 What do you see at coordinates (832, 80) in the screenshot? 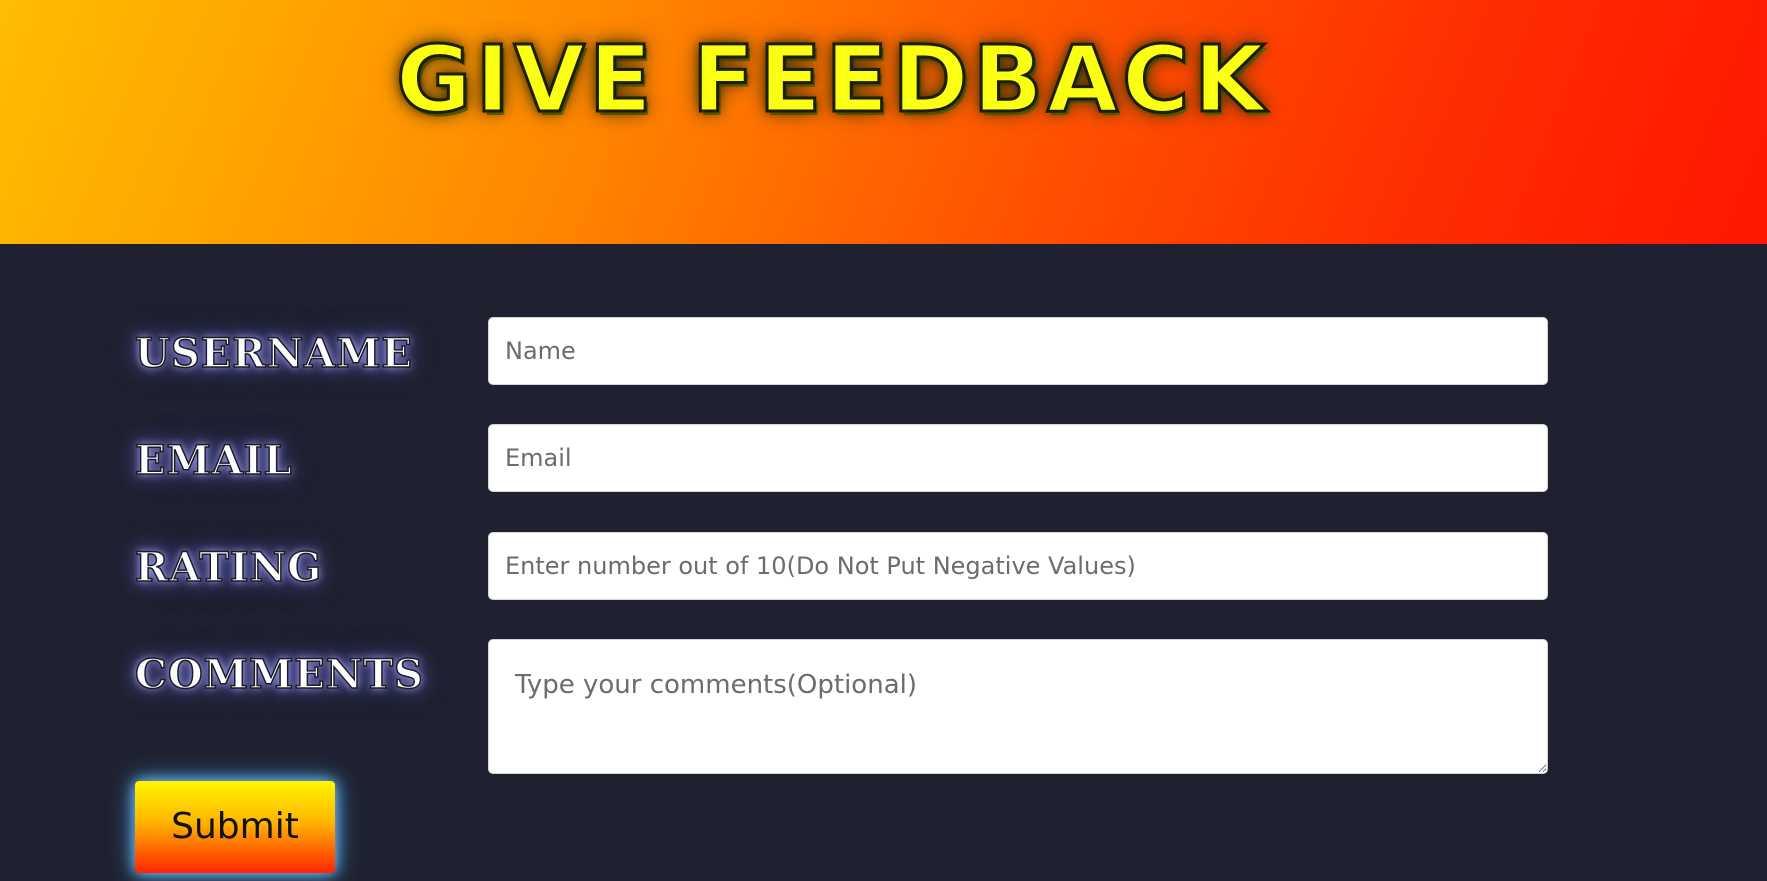
I see `page-title: GIVE FEEDBACK` at bounding box center [832, 80].